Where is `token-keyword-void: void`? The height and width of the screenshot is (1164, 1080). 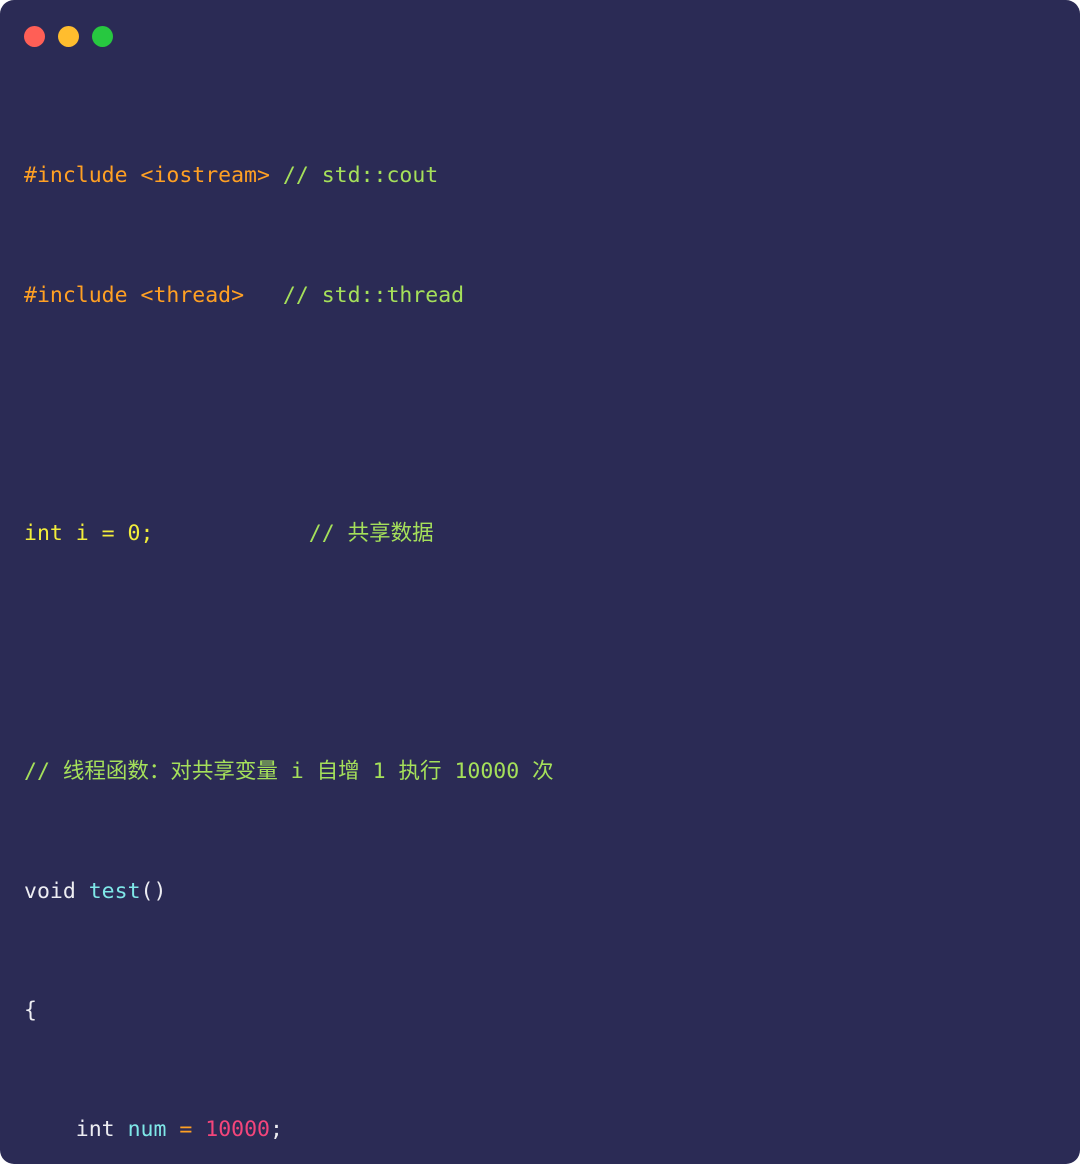 token-keyword-void: void is located at coordinates (56, 891).